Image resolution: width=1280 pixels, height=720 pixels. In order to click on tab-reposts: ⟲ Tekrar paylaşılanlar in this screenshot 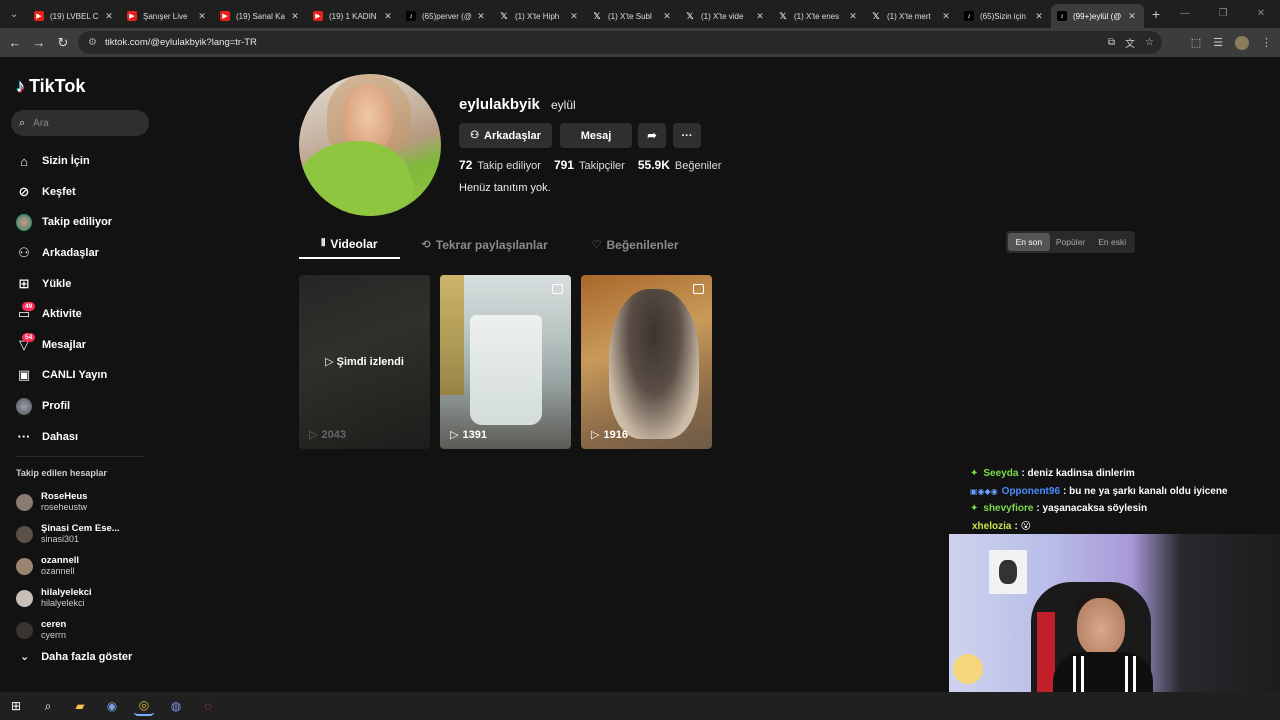, I will do `click(485, 244)`.